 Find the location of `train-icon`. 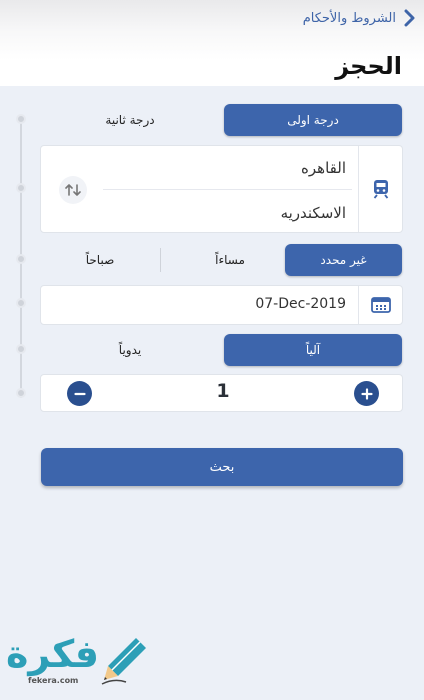

train-icon is located at coordinates (380, 189).